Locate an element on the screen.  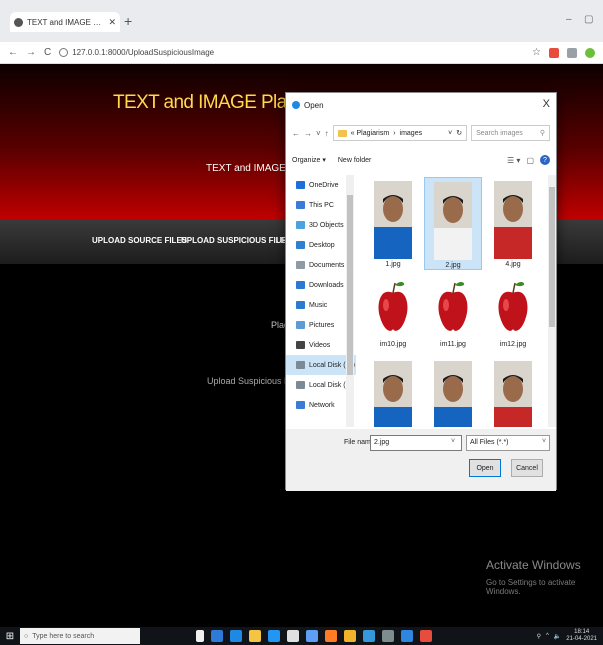
restore-button: ▢ is located at coordinates (588, 19).